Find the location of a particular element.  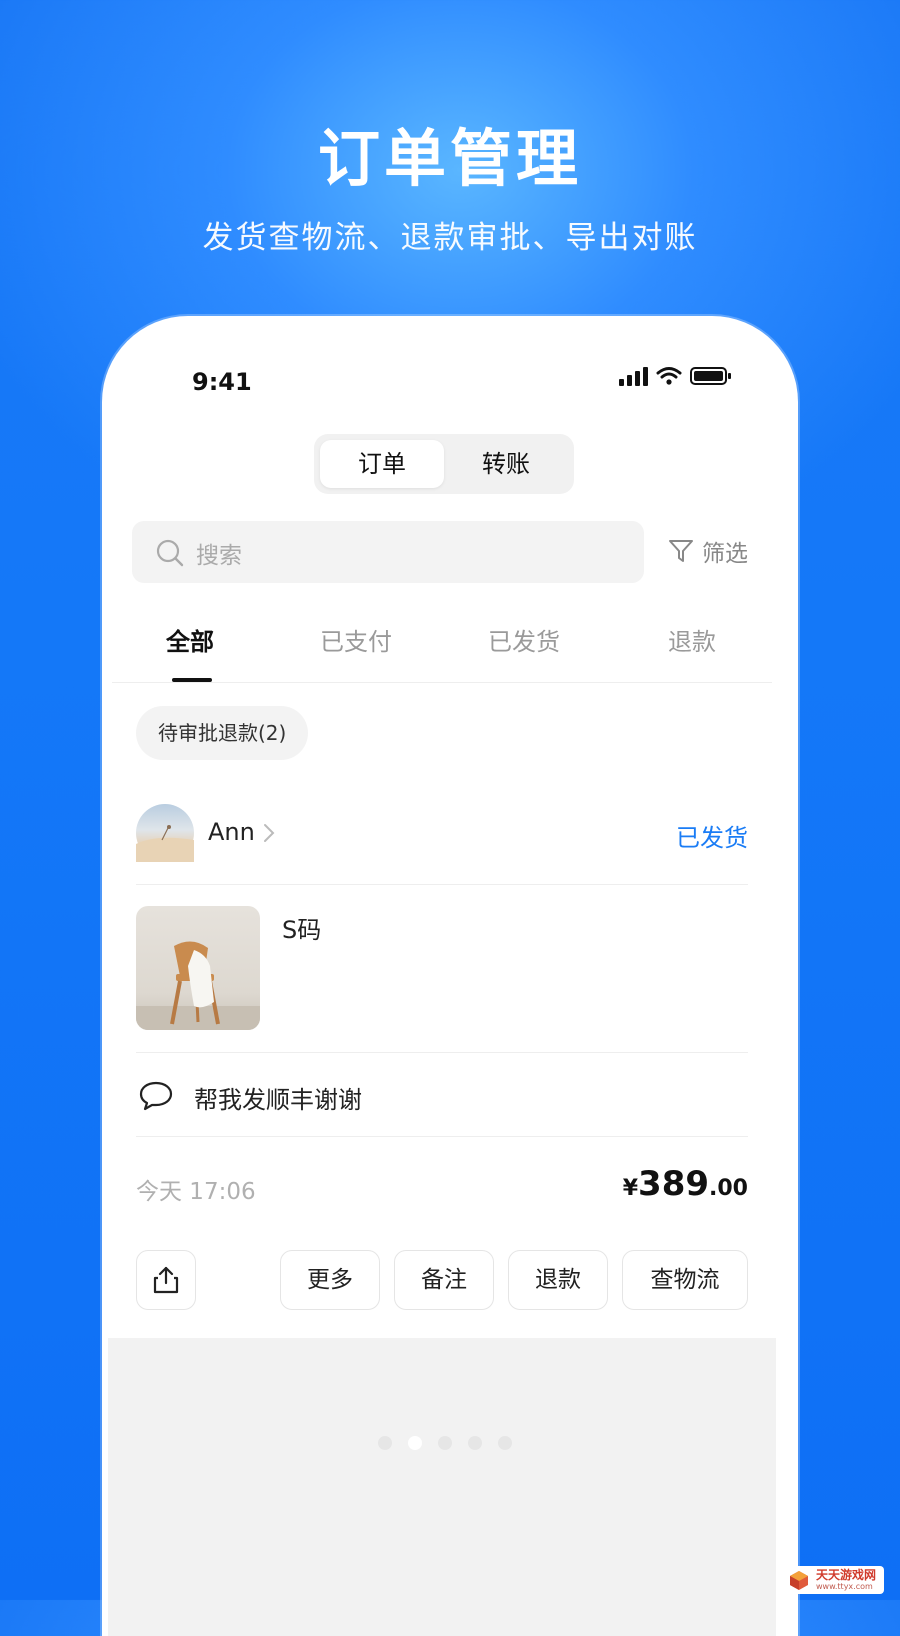

order-price: ¥389.00 is located at coordinates (685, 1184).